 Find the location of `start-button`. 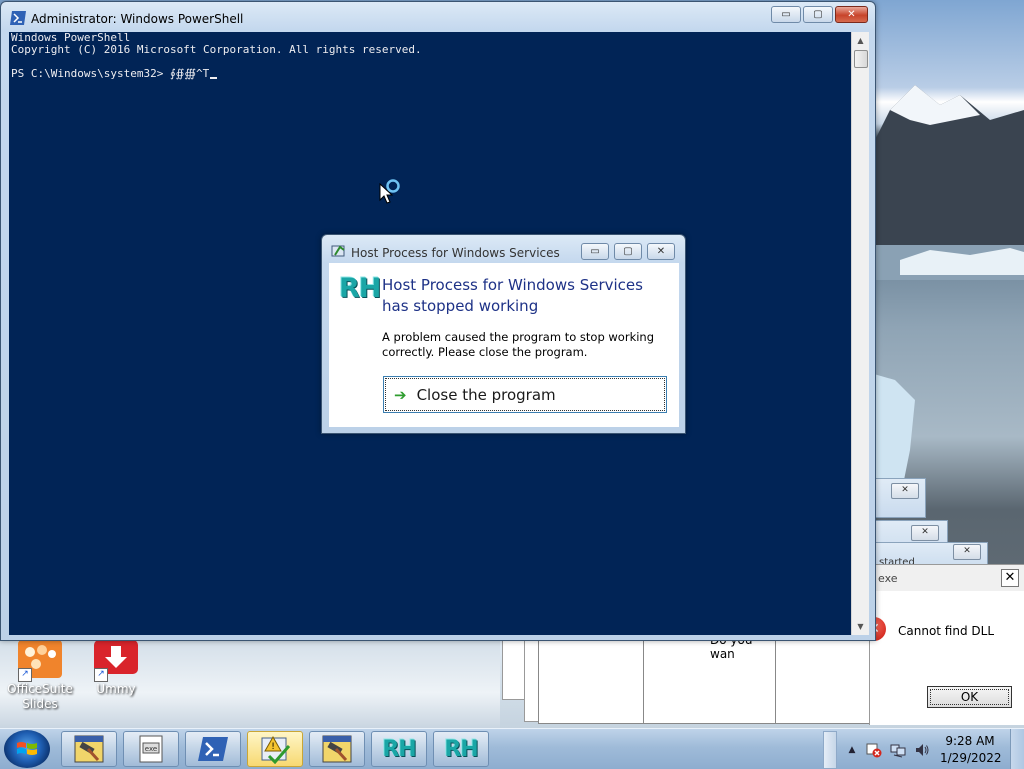

start-button is located at coordinates (27, 749).